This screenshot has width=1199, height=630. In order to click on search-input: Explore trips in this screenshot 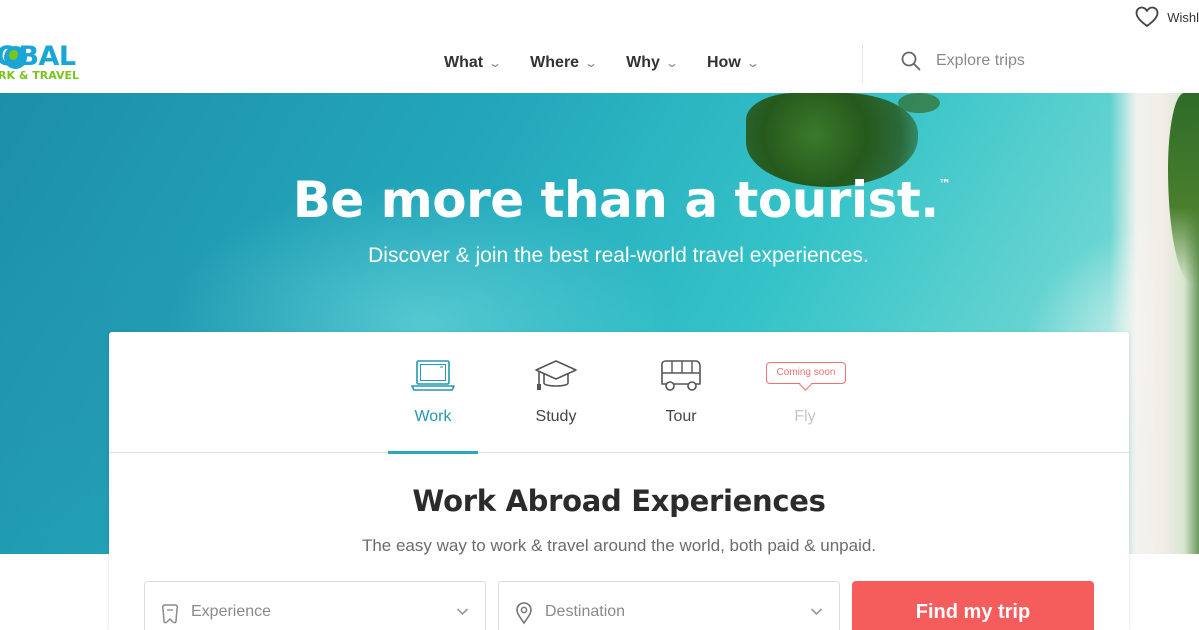, I will do `click(962, 61)`.